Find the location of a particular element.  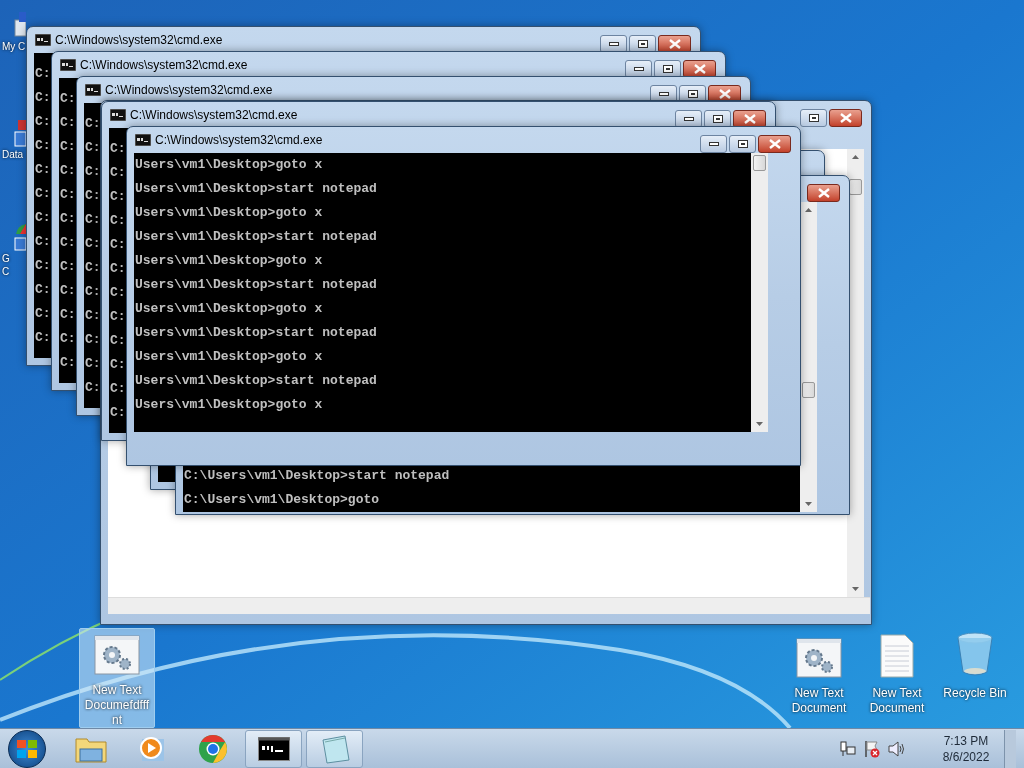

minimize-button is located at coordinates (713, 144).